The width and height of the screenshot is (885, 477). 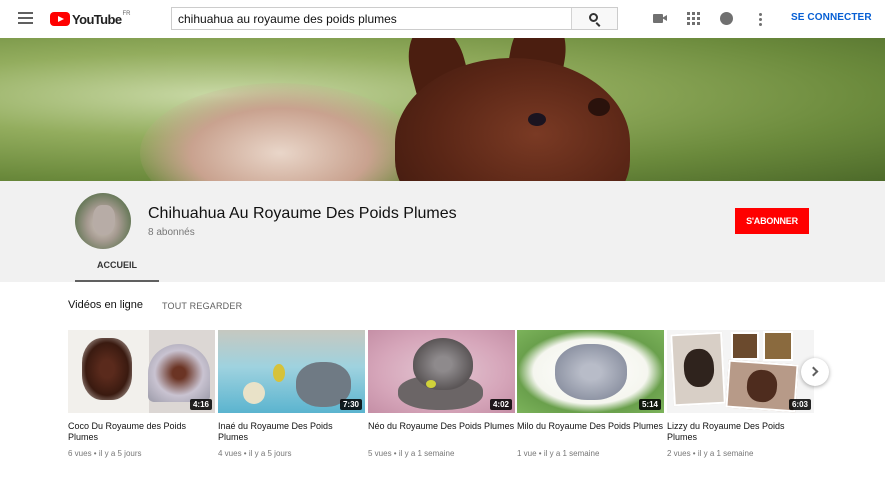 What do you see at coordinates (831, 17) in the screenshot?
I see `sign-in-button: SE CONNECTER` at bounding box center [831, 17].